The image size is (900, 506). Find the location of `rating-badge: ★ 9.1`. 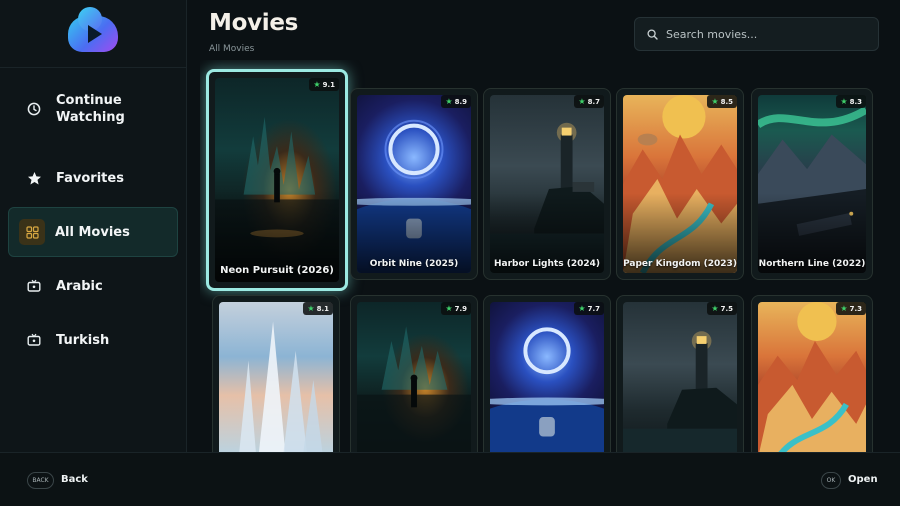

rating-badge: ★ 9.1 is located at coordinates (324, 84).